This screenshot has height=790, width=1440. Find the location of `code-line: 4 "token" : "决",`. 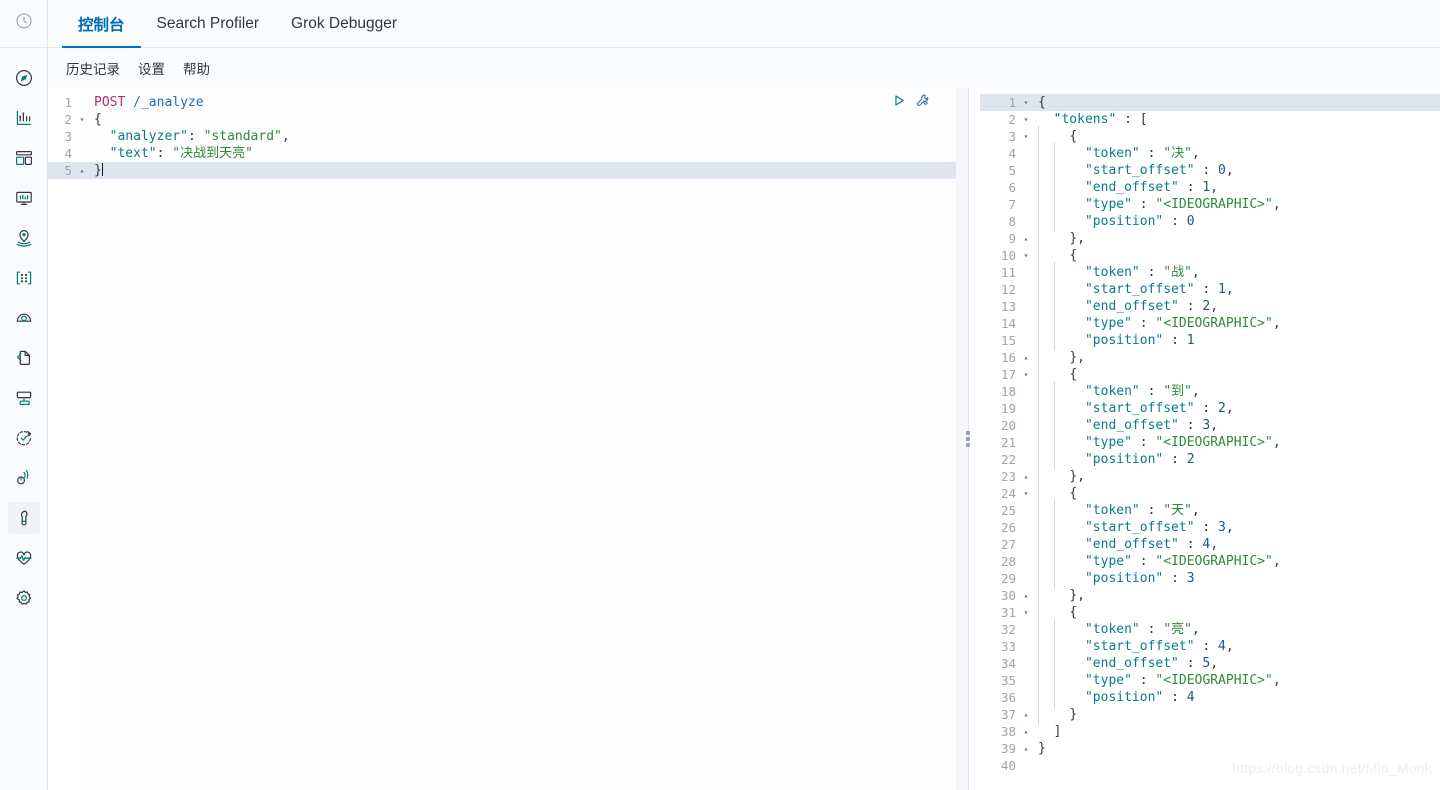

code-line: 4 "token" : "决", is located at coordinates (1210, 153).